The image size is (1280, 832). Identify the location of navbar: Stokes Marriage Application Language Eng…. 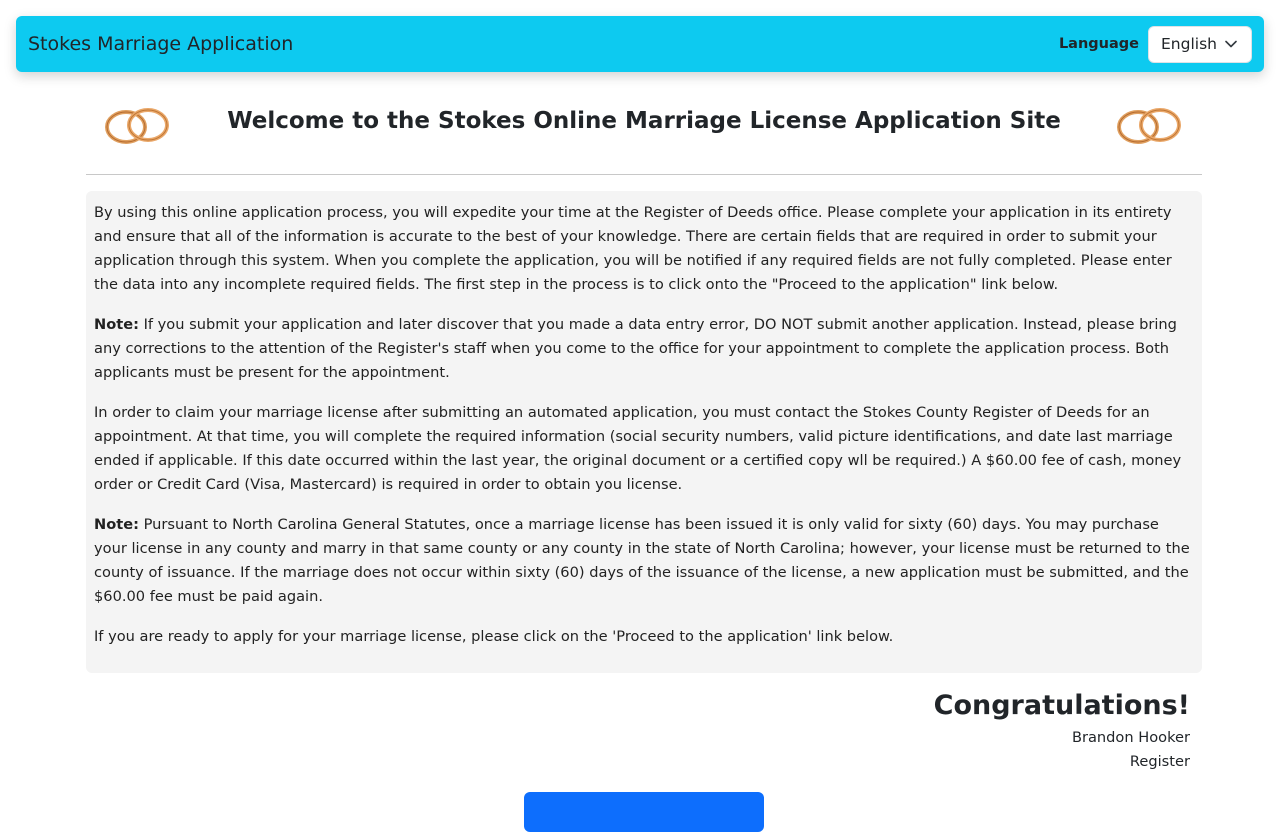
(640, 44).